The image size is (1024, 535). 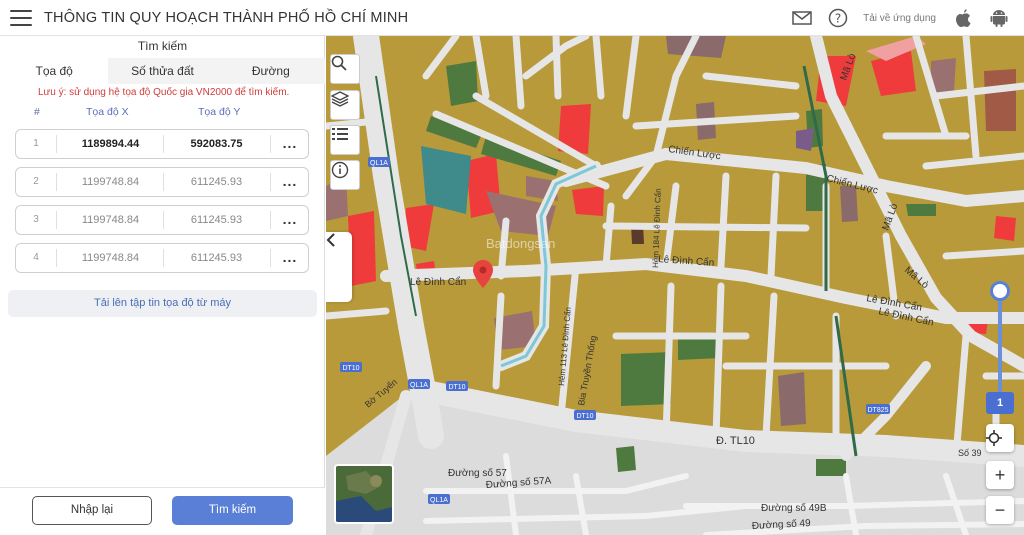 What do you see at coordinates (340, 170) in the screenshot?
I see `info-icon` at bounding box center [340, 170].